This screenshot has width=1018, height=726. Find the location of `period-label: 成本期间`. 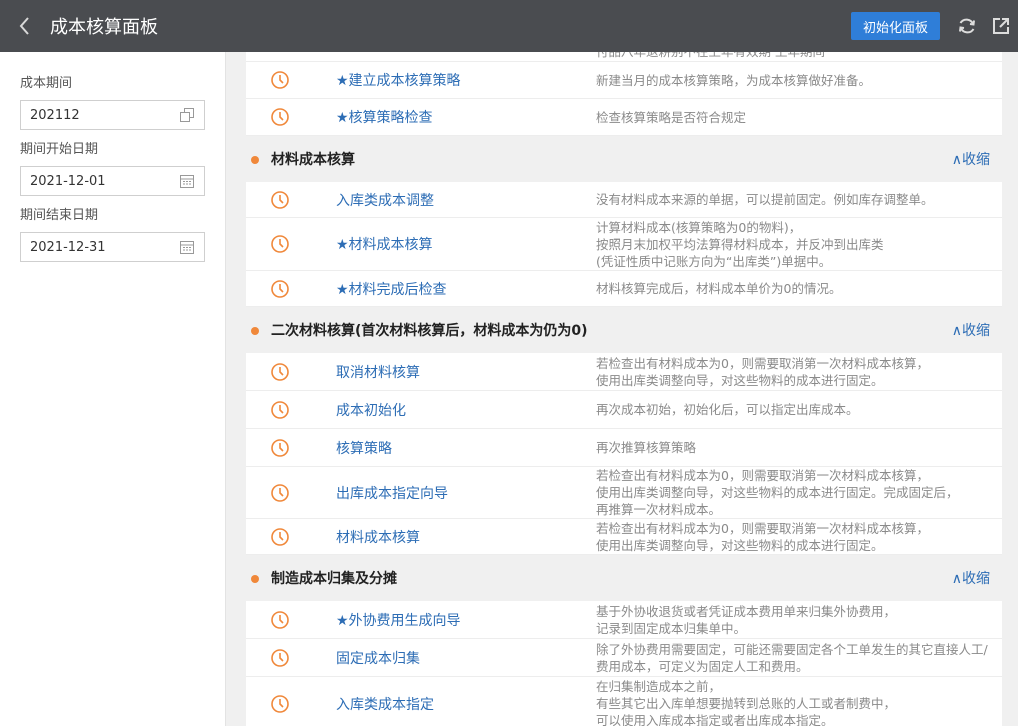

period-label: 成本期间 is located at coordinates (46, 83).